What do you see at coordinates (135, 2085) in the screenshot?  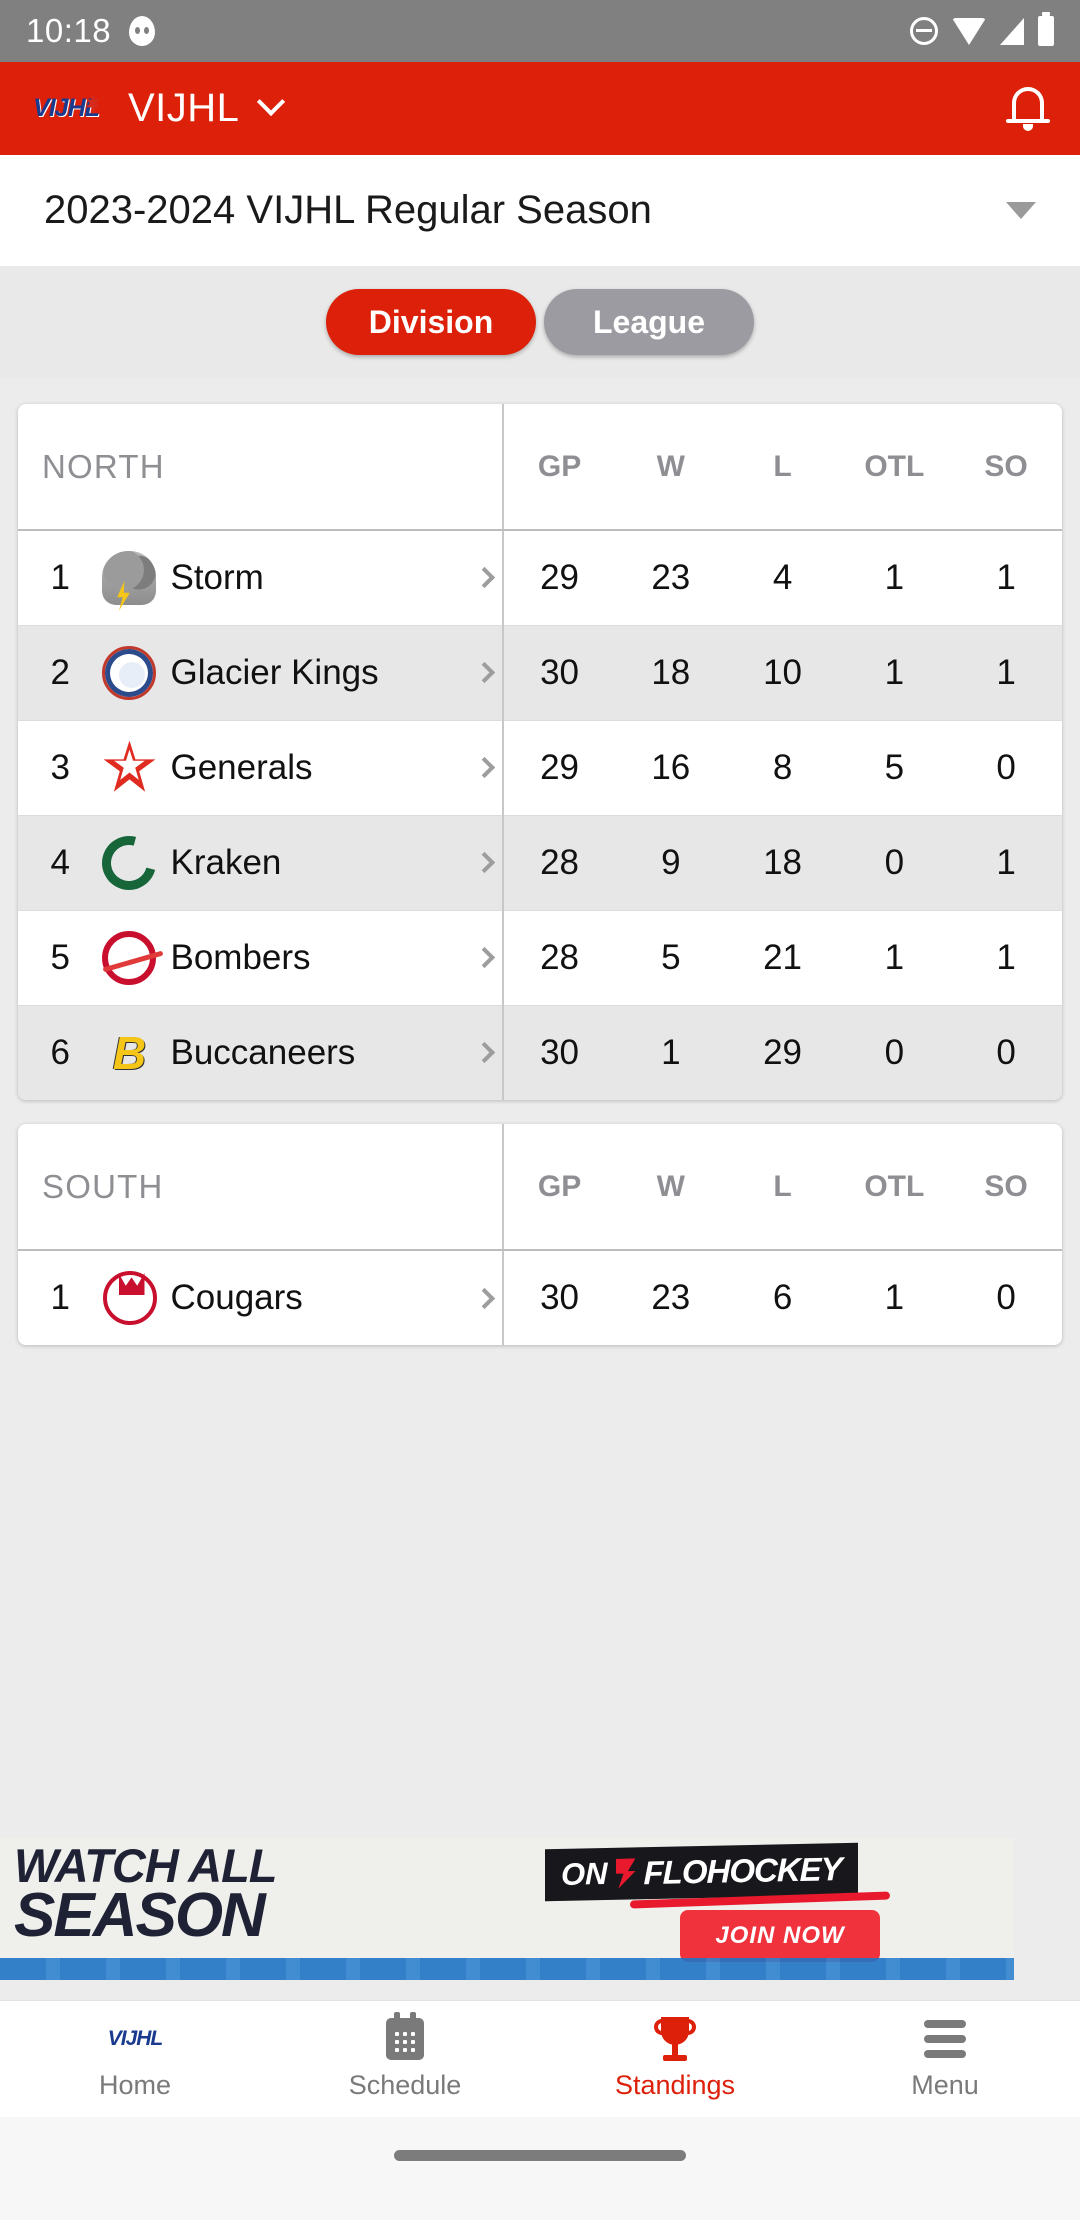 I see `nav-label-home: Home` at bounding box center [135, 2085].